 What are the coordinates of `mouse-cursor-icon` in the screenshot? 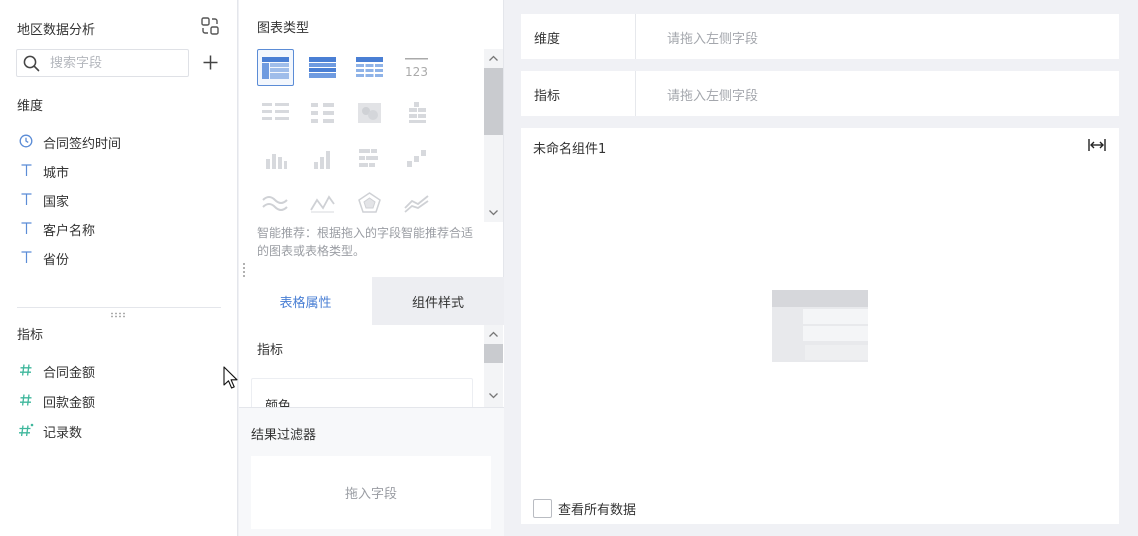 It's located at (230, 377).